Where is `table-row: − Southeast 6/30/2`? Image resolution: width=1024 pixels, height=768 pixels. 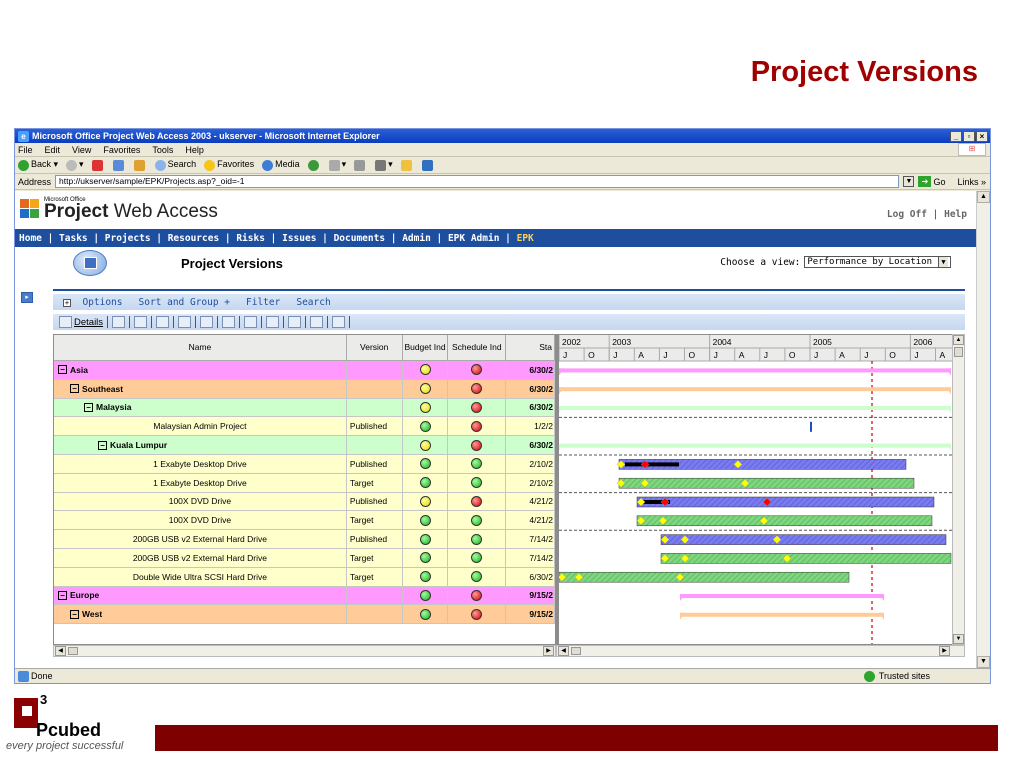 table-row: − Southeast 6/30/2 is located at coordinates (304, 389).